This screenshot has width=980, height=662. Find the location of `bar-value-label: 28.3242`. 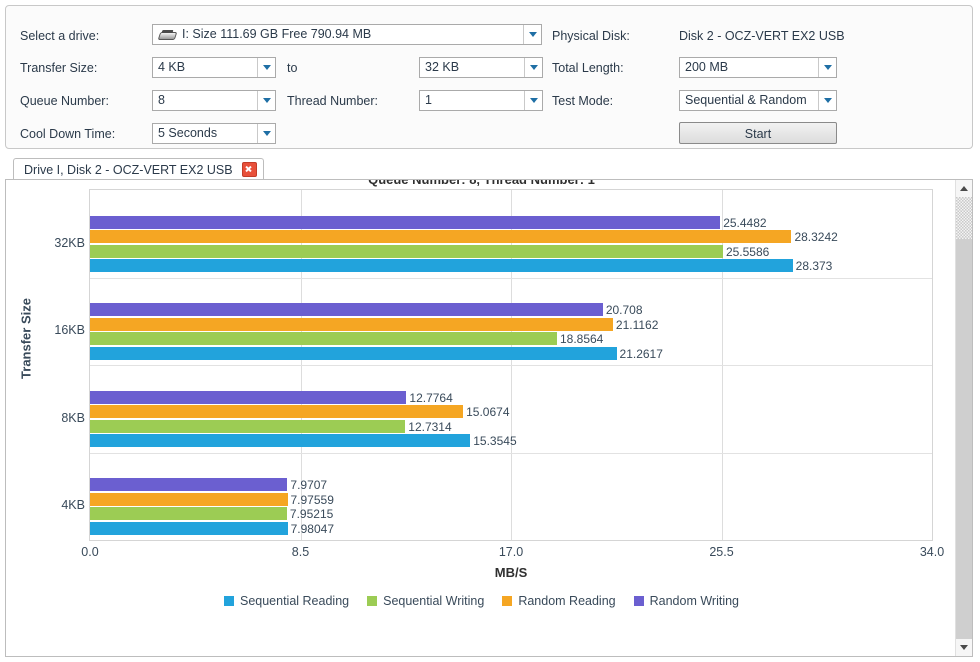

bar-value-label: 28.3242 is located at coordinates (816, 237).